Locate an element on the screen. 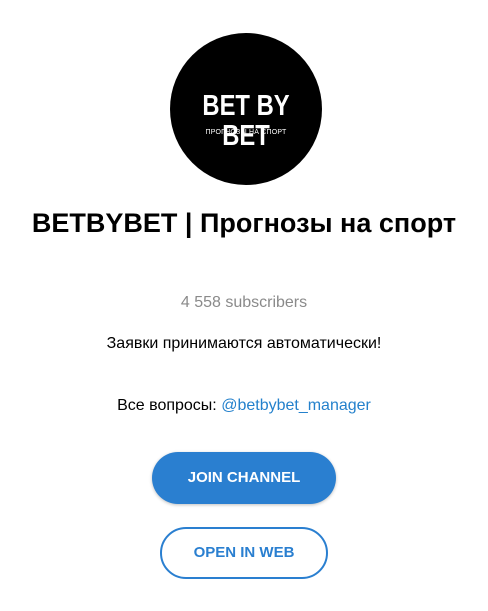 Image resolution: width=488 pixels, height=611 pixels. channel-contact-line: Все вопросы: @betbybet_manager is located at coordinates (244, 406).